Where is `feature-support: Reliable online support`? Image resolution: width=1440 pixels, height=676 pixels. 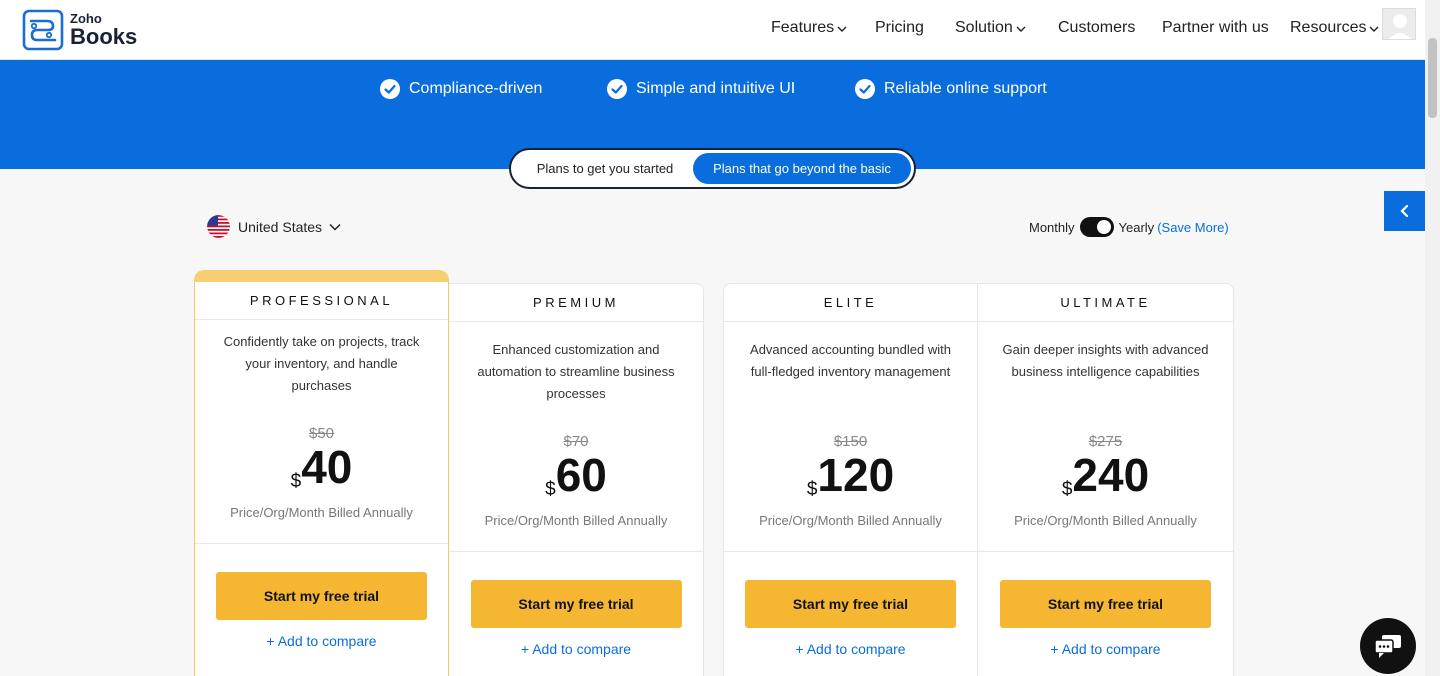
feature-support: Reliable online support is located at coordinates (951, 89).